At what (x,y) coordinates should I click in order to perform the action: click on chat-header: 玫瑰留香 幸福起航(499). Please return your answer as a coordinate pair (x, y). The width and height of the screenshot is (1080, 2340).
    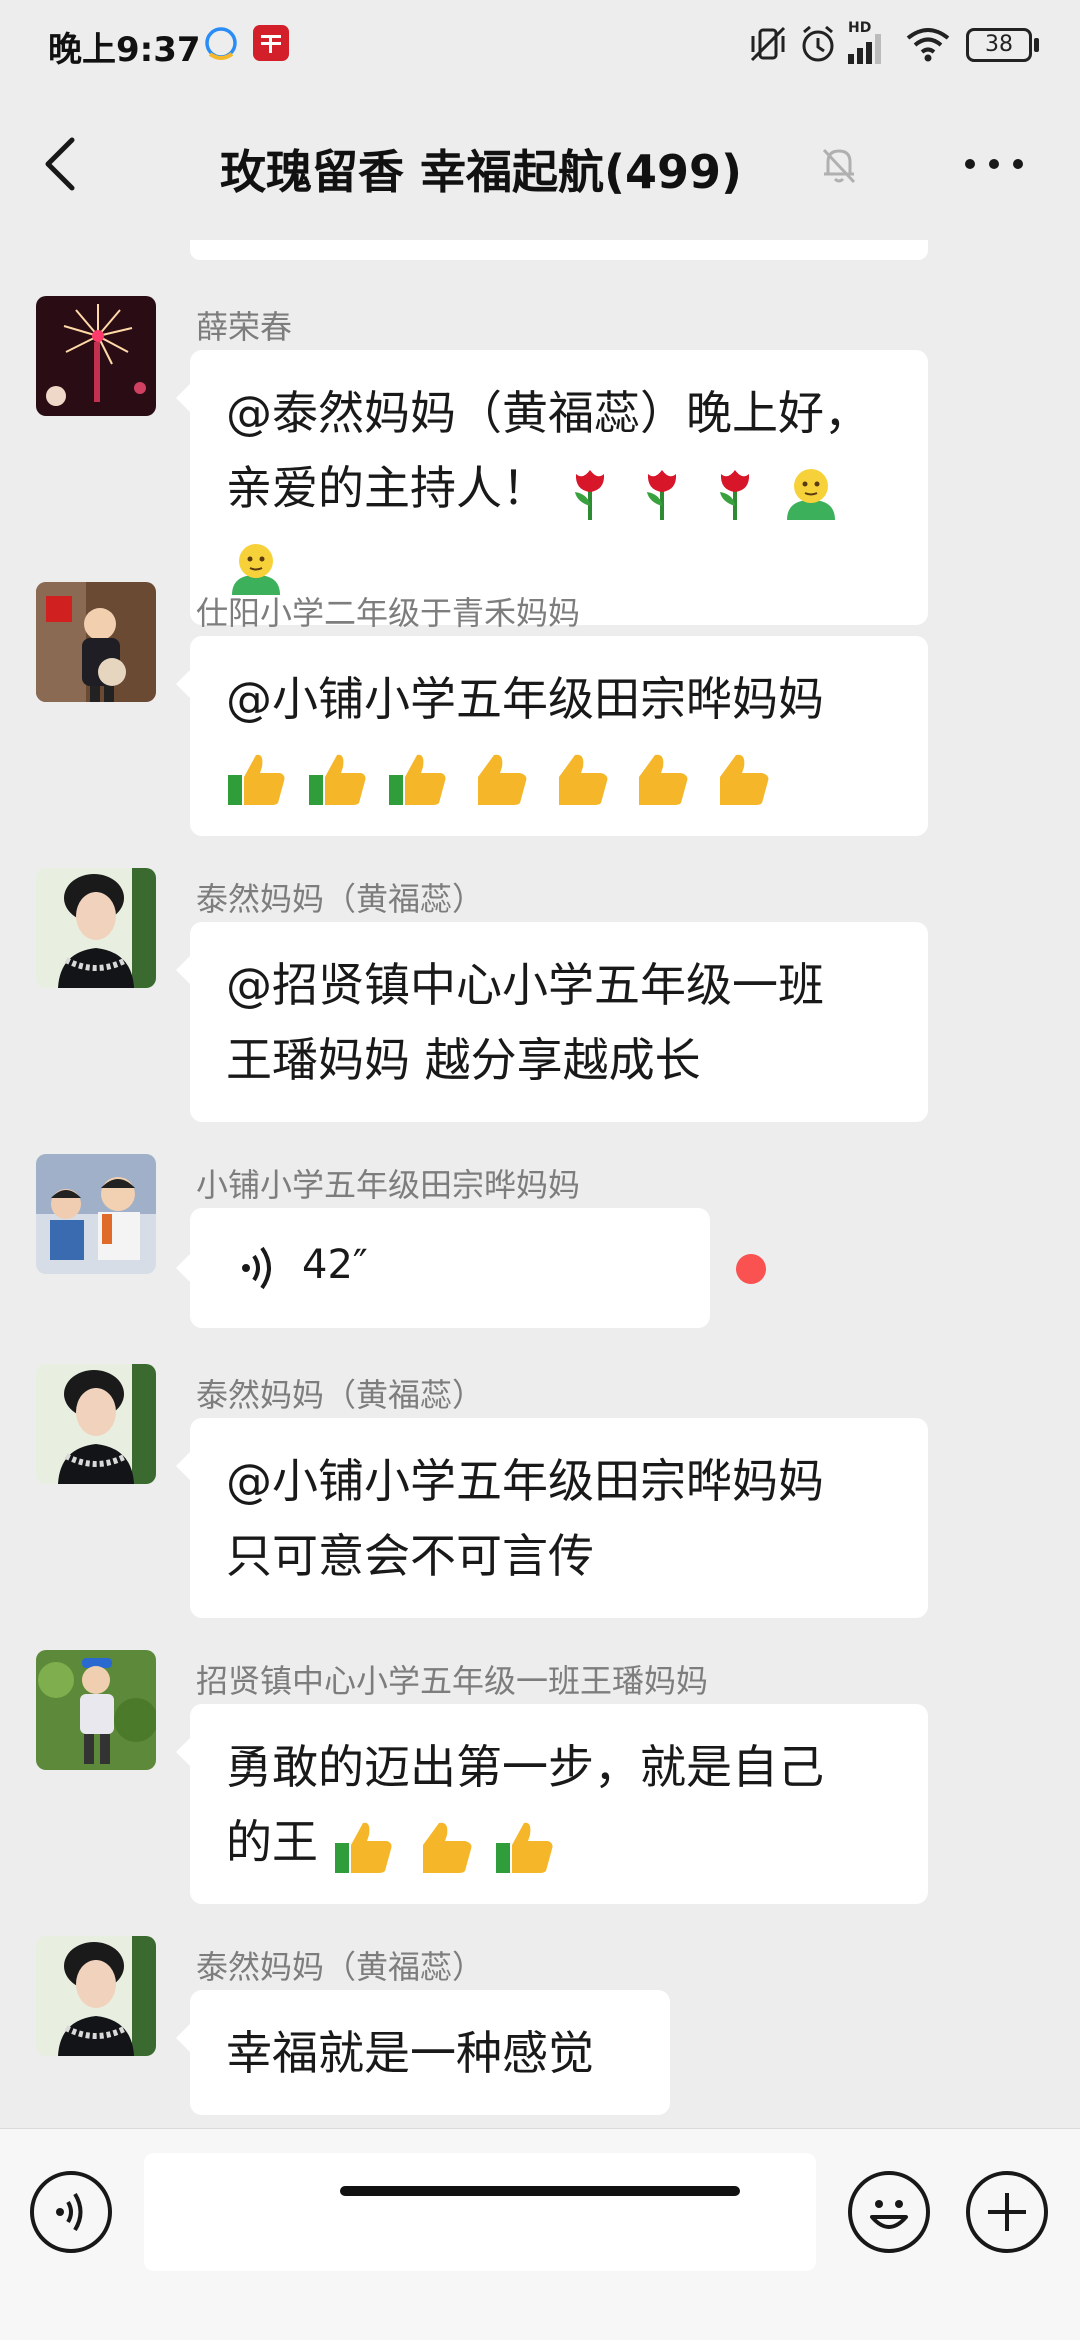
    Looking at the image, I should click on (540, 165).